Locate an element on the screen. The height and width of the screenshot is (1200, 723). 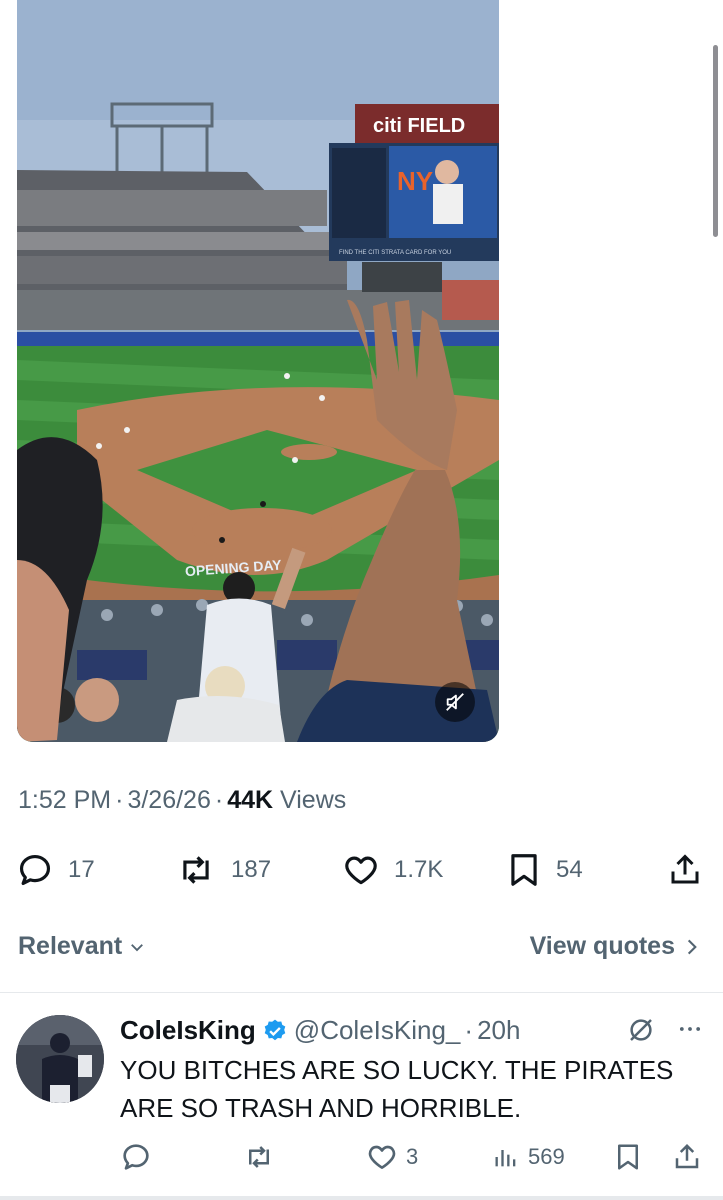
reply-bookmark-button is located at coordinates (628, 1157).